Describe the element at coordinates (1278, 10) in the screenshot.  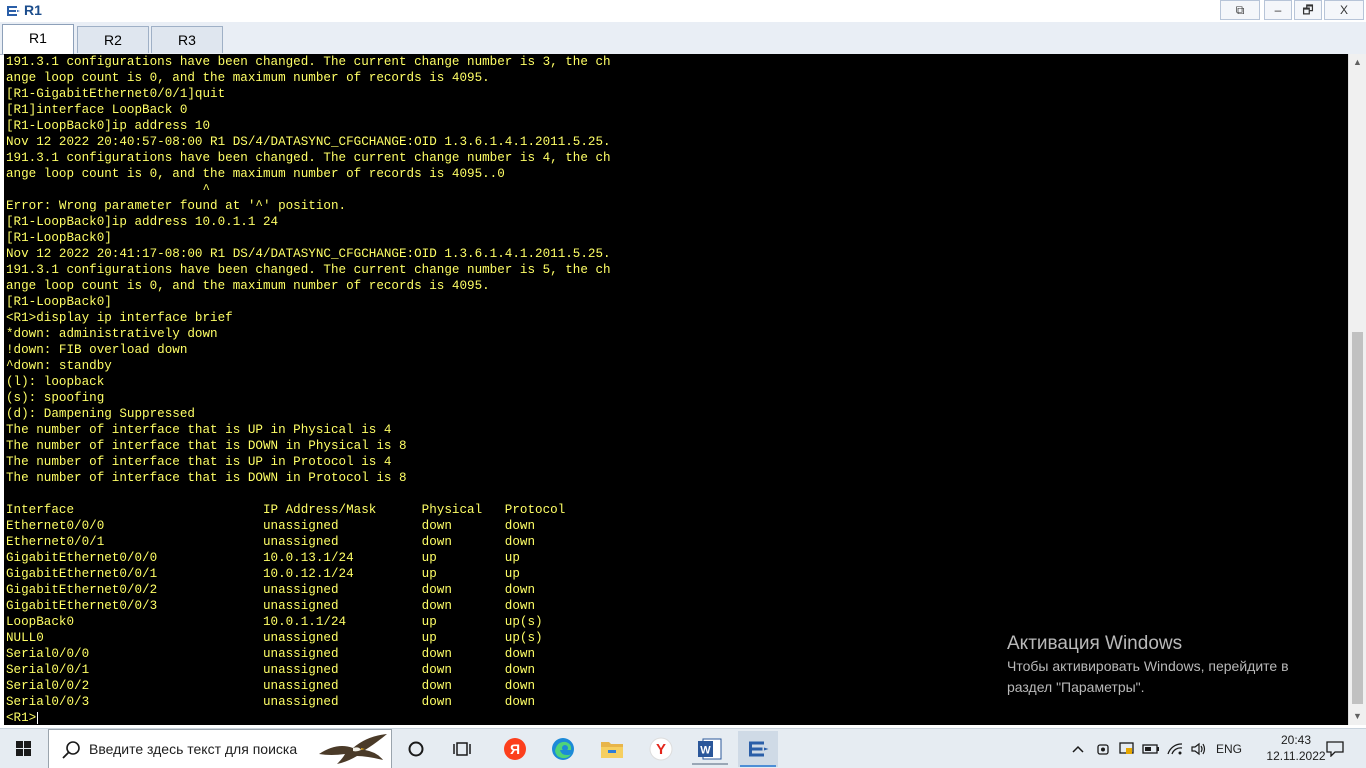
I see `minimize-button: –` at that location.